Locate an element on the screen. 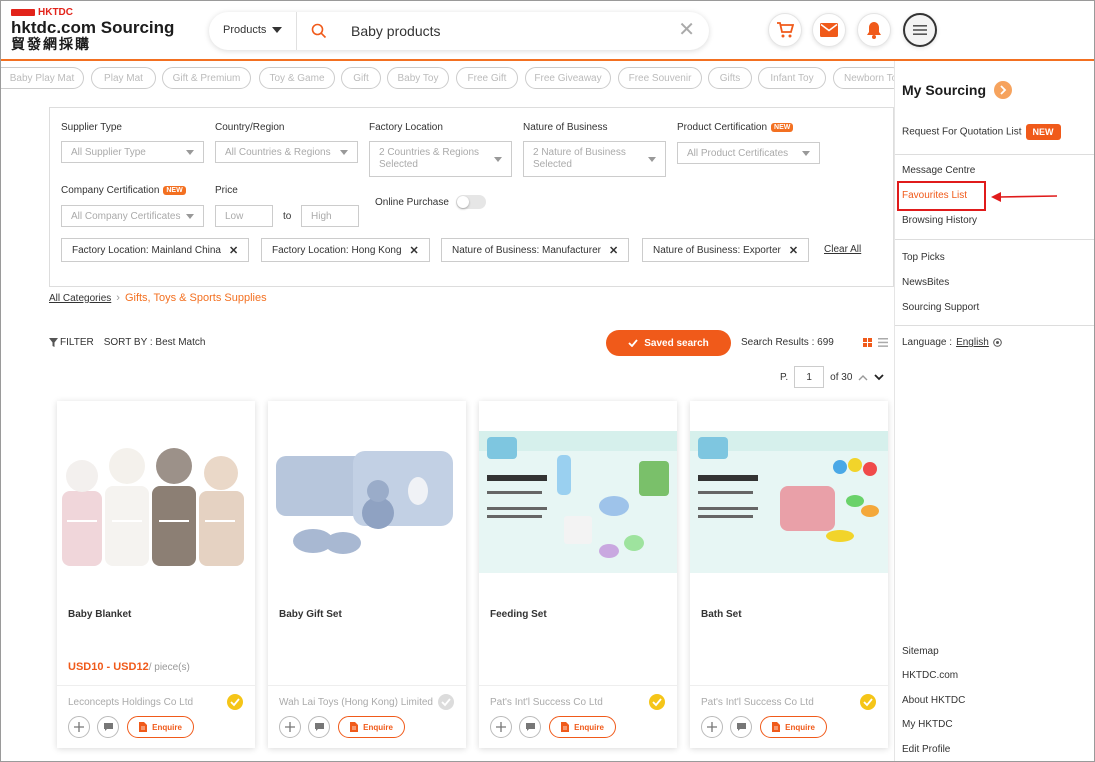 The image size is (1095, 762). filter-button: FILTER is located at coordinates (71, 342).